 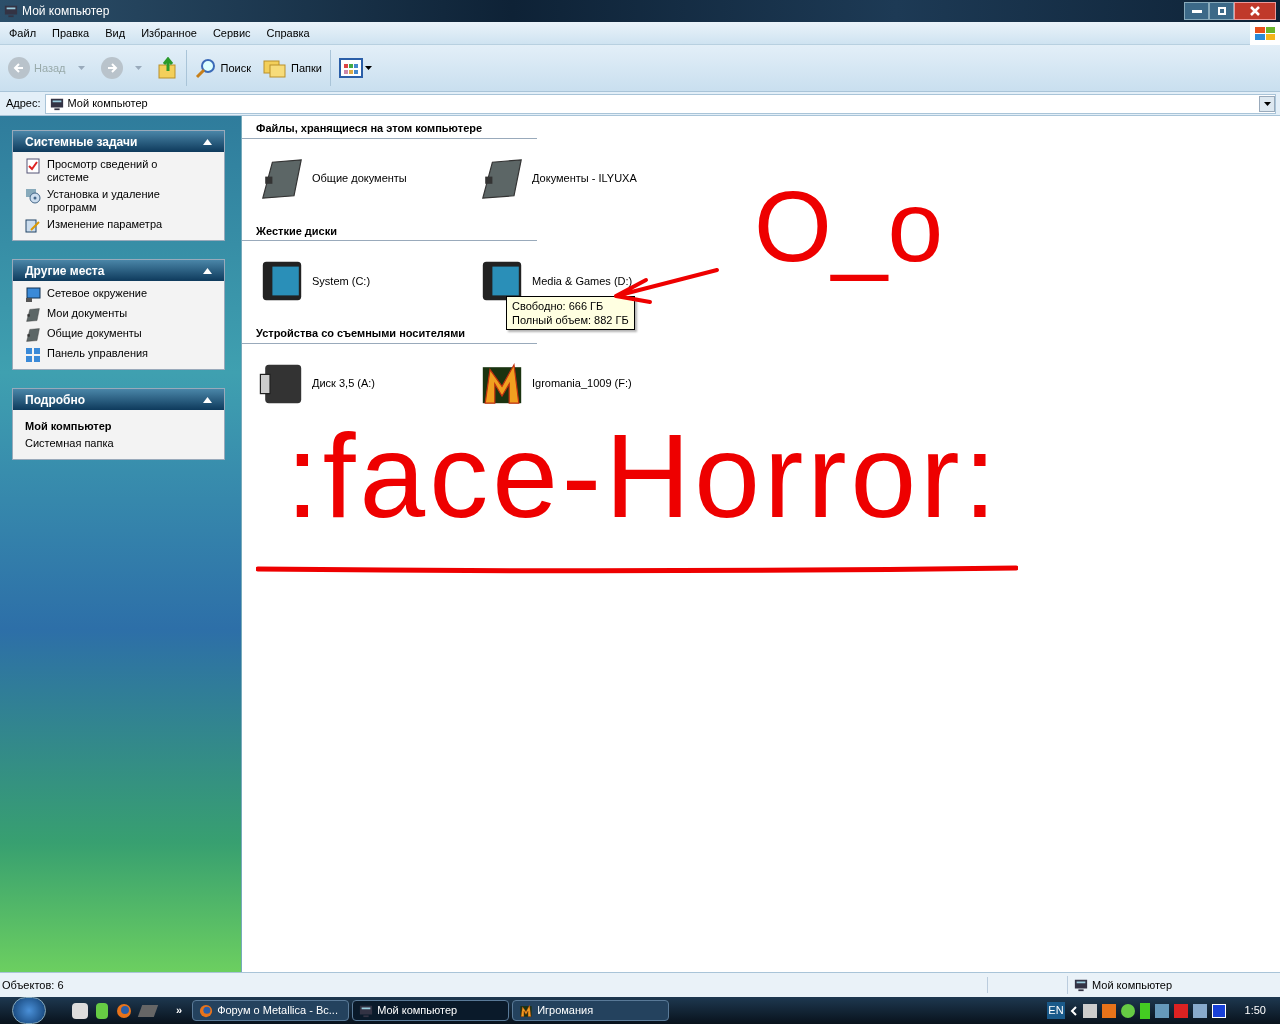 What do you see at coordinates (70, 443) in the screenshot?
I see `details-type: Системная папка` at bounding box center [70, 443].